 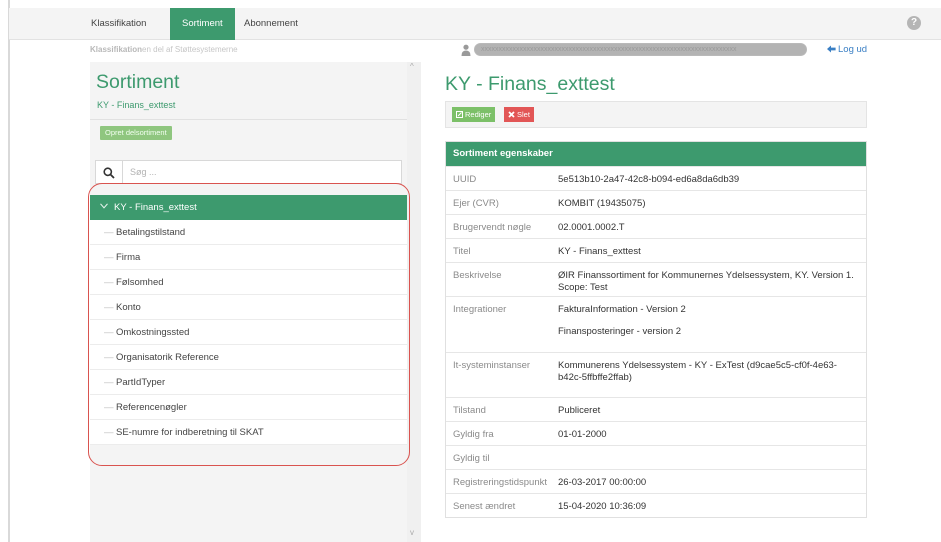 What do you see at coordinates (122, 172) in the screenshot?
I see `search-separator` at bounding box center [122, 172].